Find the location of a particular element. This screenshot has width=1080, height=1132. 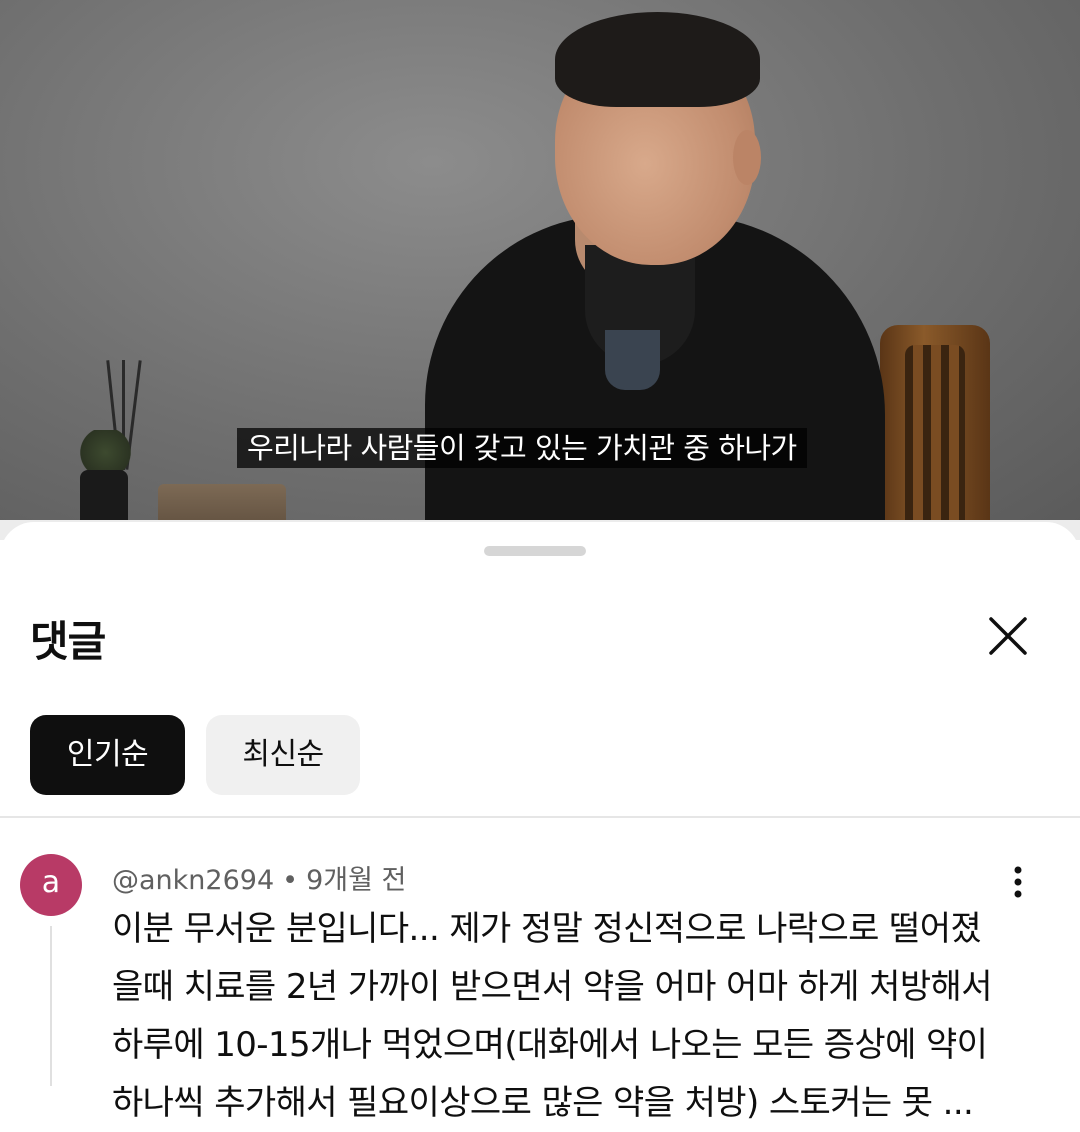

video-subtitle: 우리나라 사람들이 갖고 있는 가치관 중 하나가 is located at coordinates (522, 448).